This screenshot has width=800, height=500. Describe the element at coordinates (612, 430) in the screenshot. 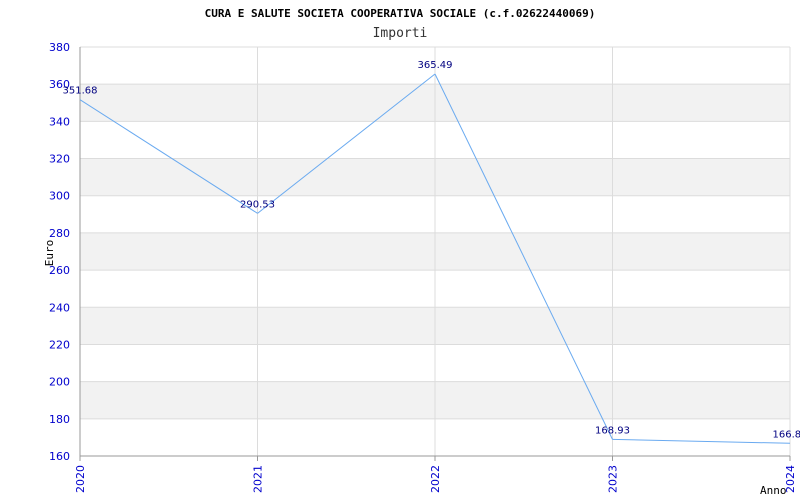

I see `data-label: 168.93` at that location.